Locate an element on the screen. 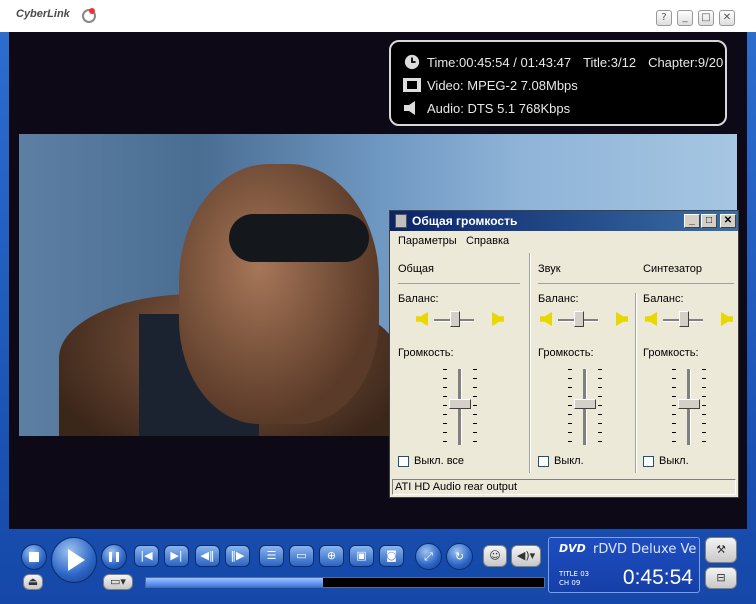 This screenshot has height=604, width=756. step-forward-icon: ‖▶ is located at coordinates (237, 555).